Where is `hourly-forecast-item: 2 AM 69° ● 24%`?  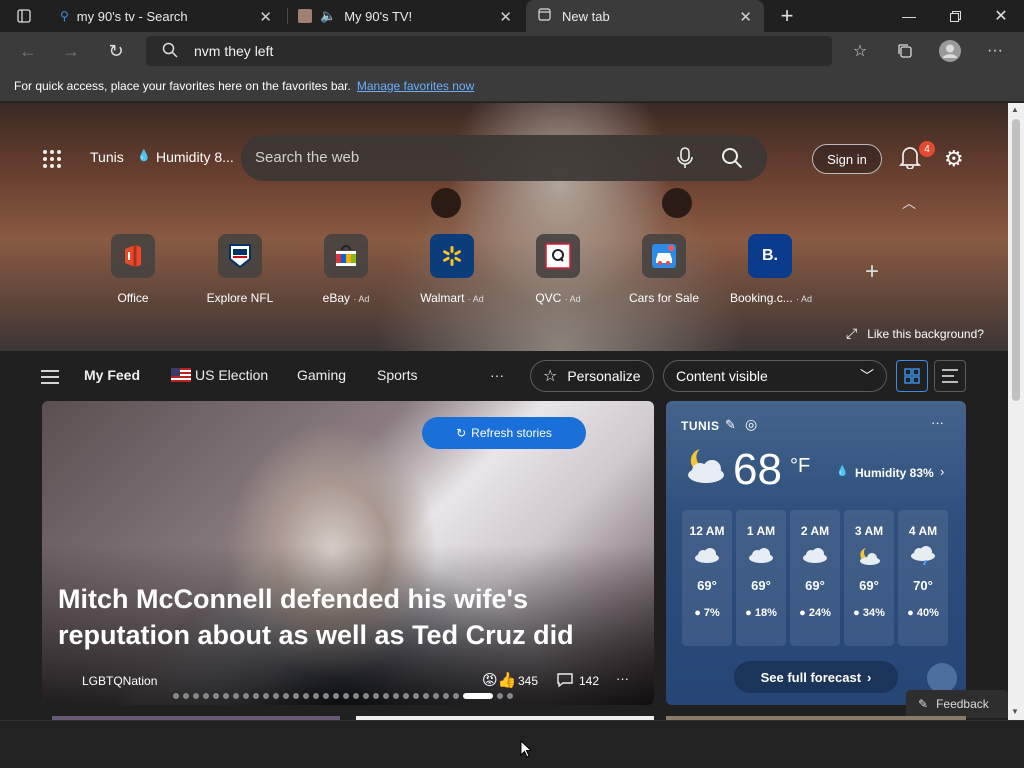 hourly-forecast-item: 2 AM 69° ● 24% is located at coordinates (815, 578).